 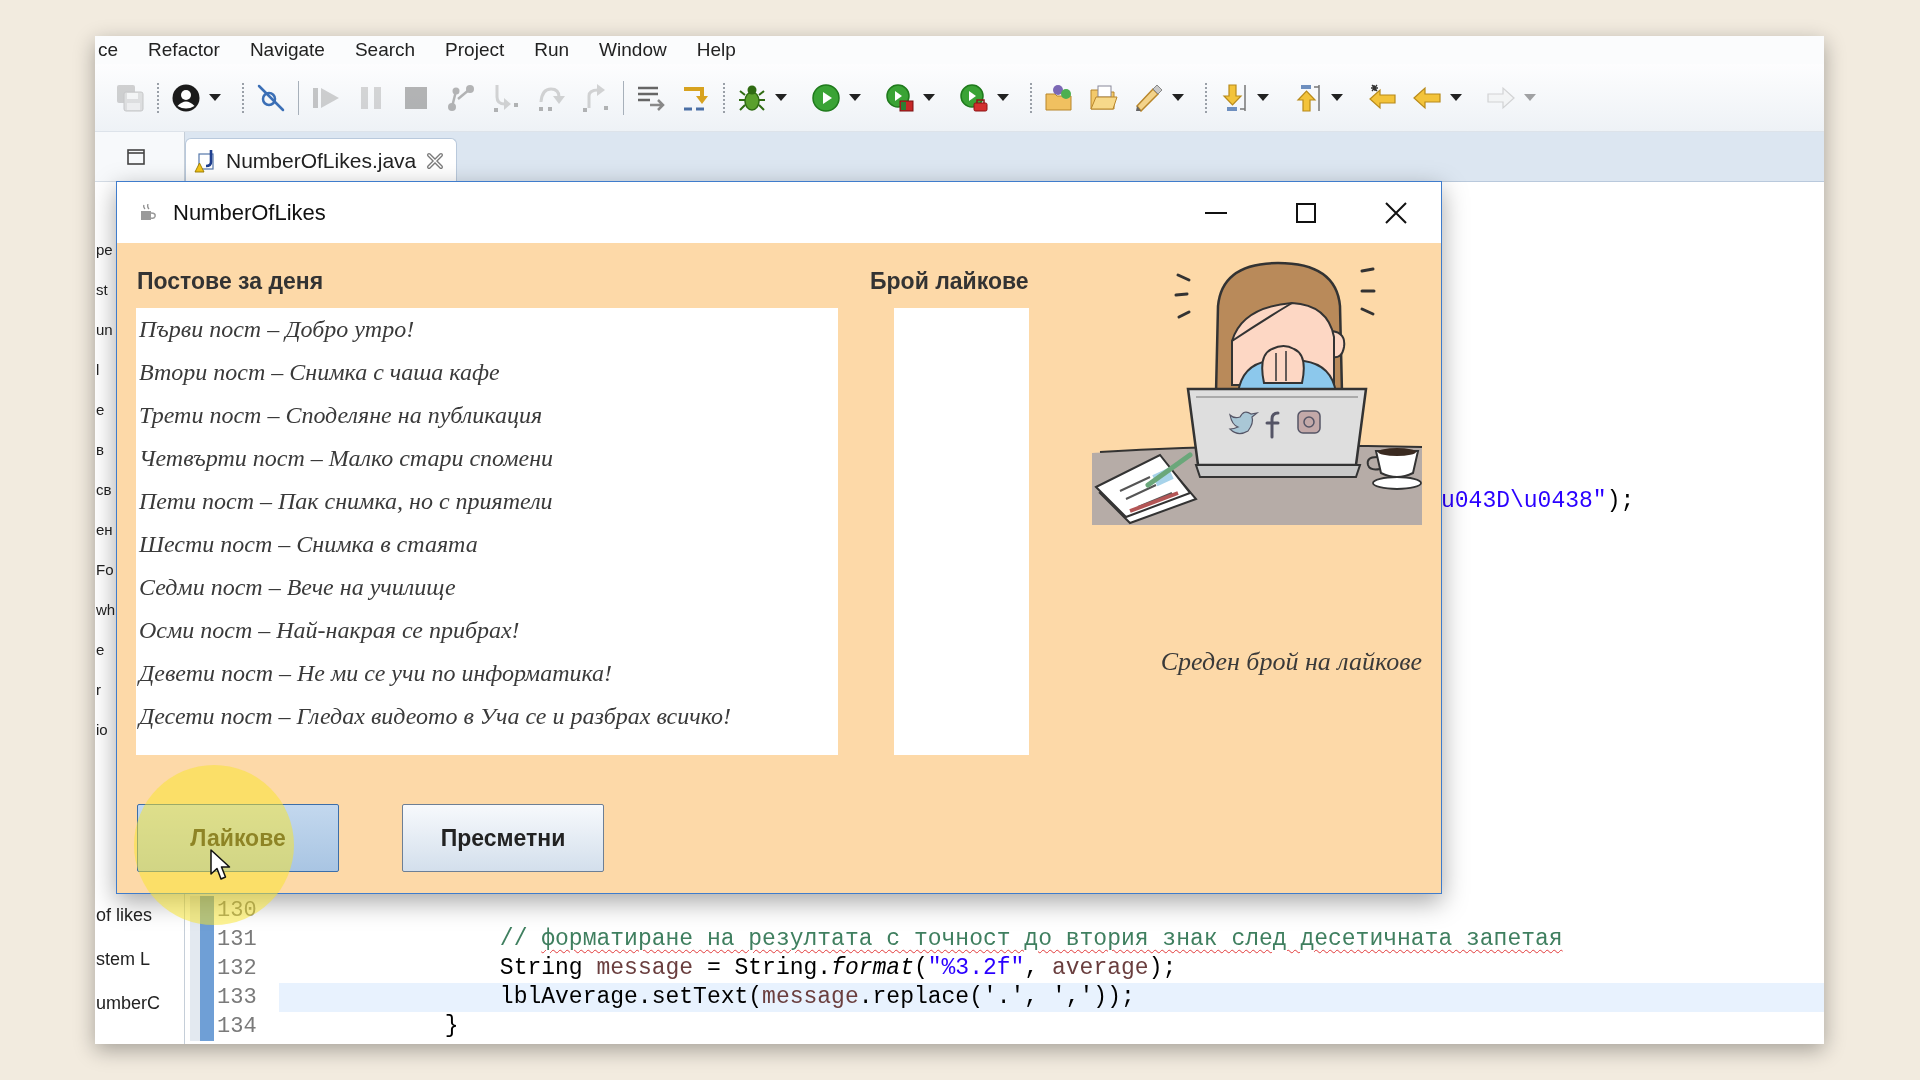 What do you see at coordinates (105, 570) in the screenshot?
I see `explorer-item: Fo` at bounding box center [105, 570].